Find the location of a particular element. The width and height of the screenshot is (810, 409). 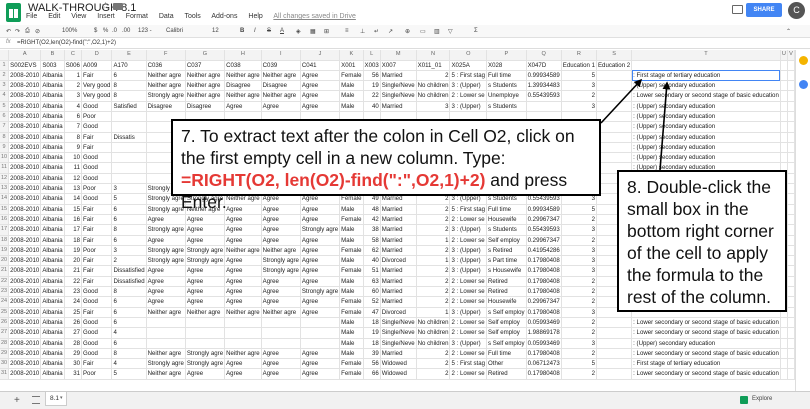

cell: 19 is located at coordinates (73, 251).